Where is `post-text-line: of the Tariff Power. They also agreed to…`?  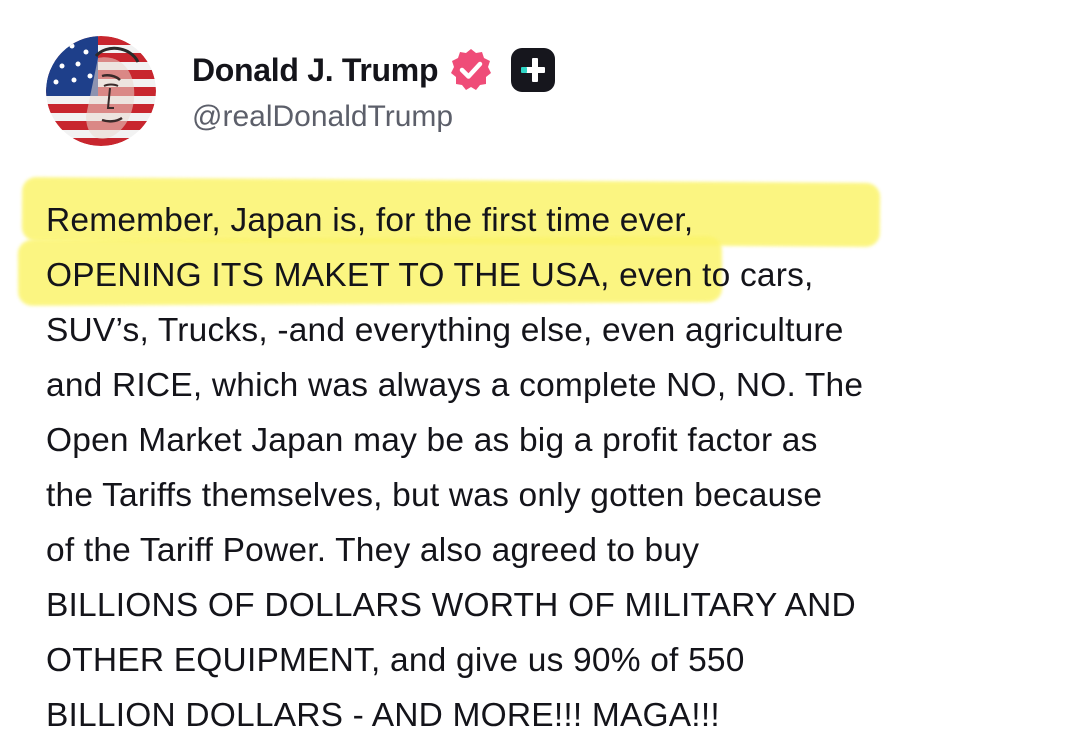 post-text-line: of the Tariff Power. They also agreed to… is located at coordinates (373, 550).